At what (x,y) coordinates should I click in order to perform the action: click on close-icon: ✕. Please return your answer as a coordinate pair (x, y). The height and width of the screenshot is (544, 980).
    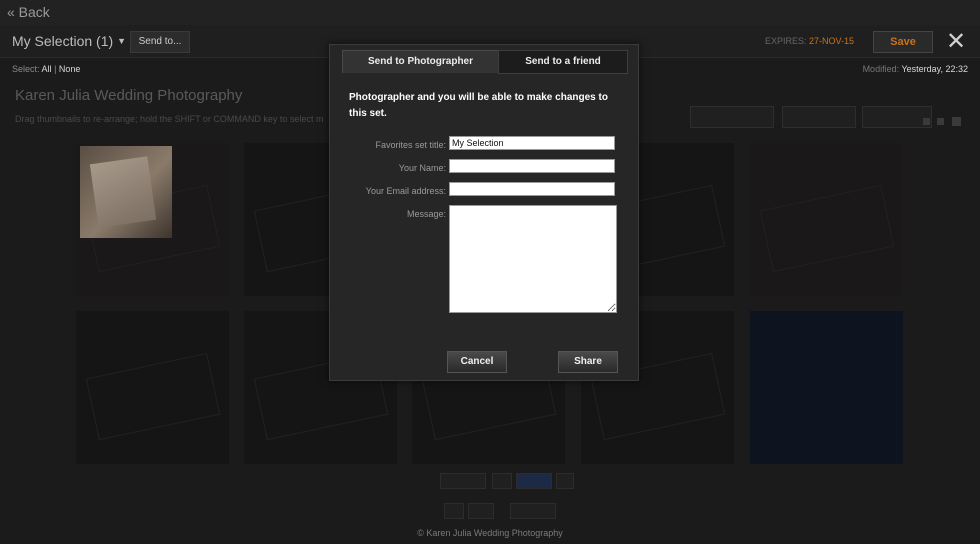
    Looking at the image, I should click on (956, 41).